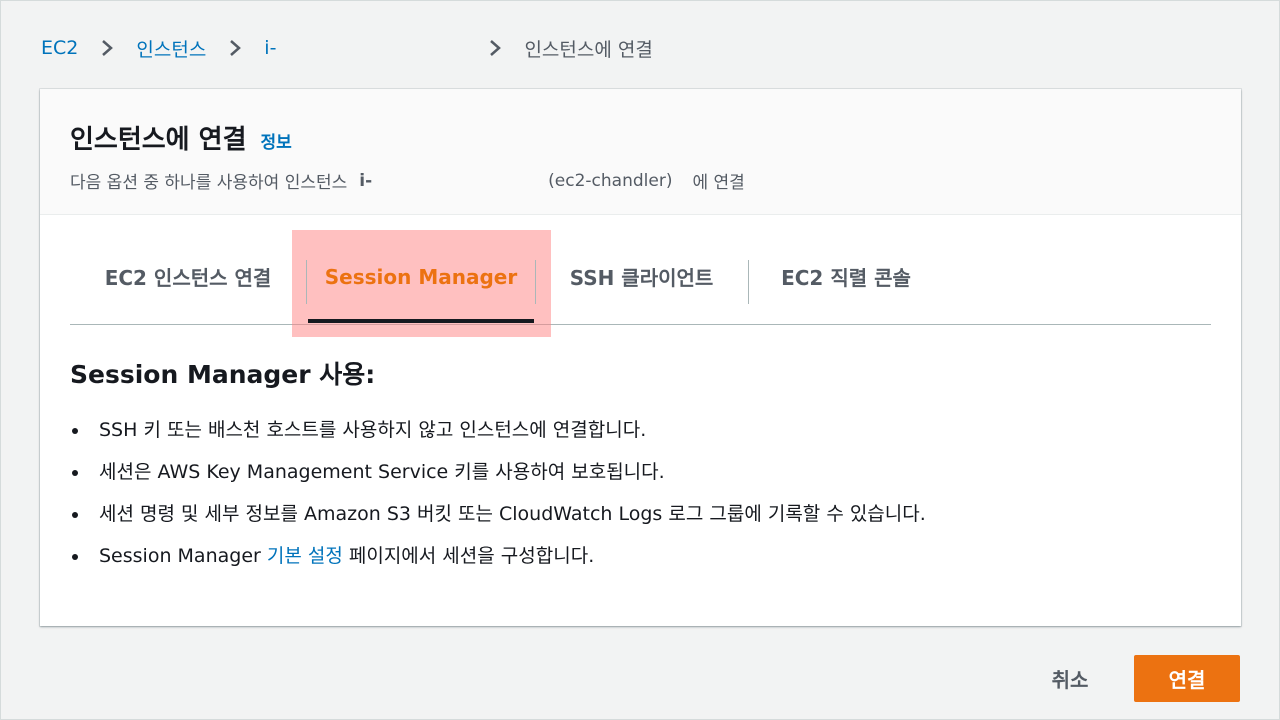 The height and width of the screenshot is (720, 1280). Describe the element at coordinates (718, 183) in the screenshot. I see `description-suffix: 에 연결` at that location.